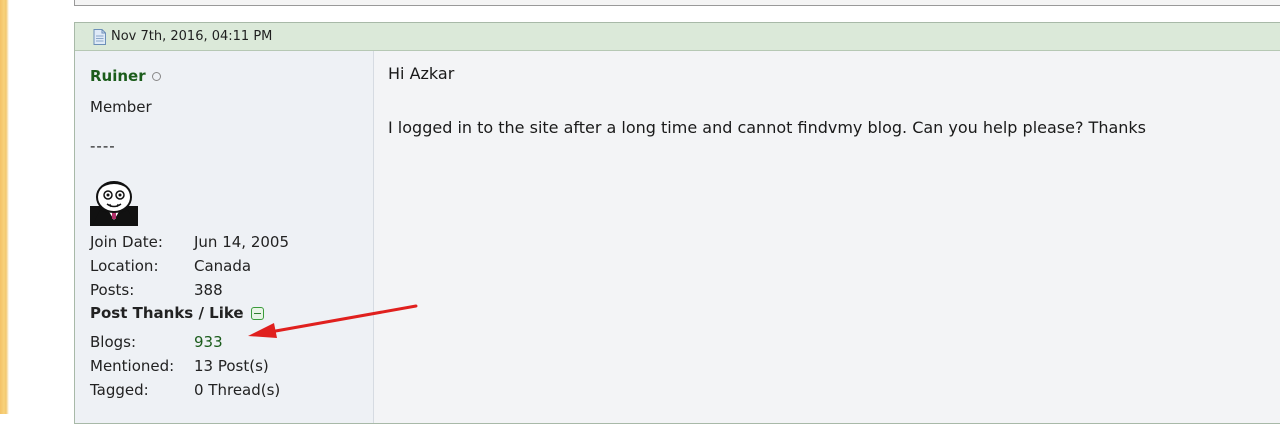 This screenshot has width=1280, height=424. Describe the element at coordinates (421, 73) in the screenshot. I see `message-greeting: Hi Azkar` at that location.